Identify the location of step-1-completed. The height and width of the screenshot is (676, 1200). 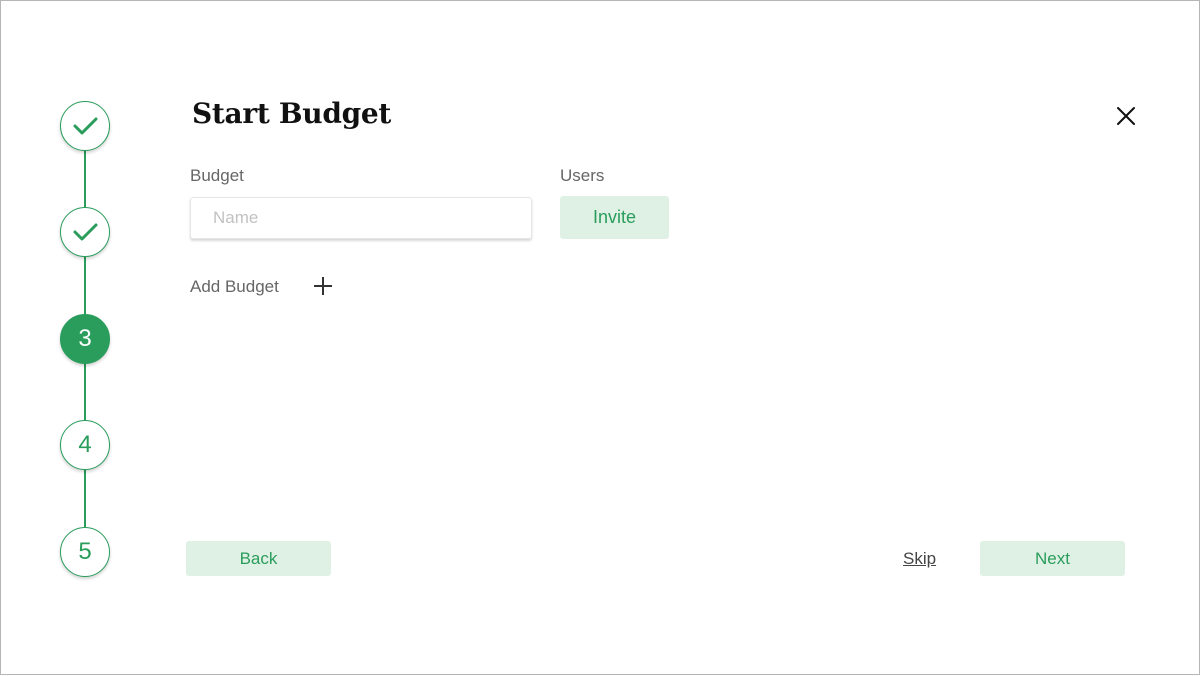
(85, 126).